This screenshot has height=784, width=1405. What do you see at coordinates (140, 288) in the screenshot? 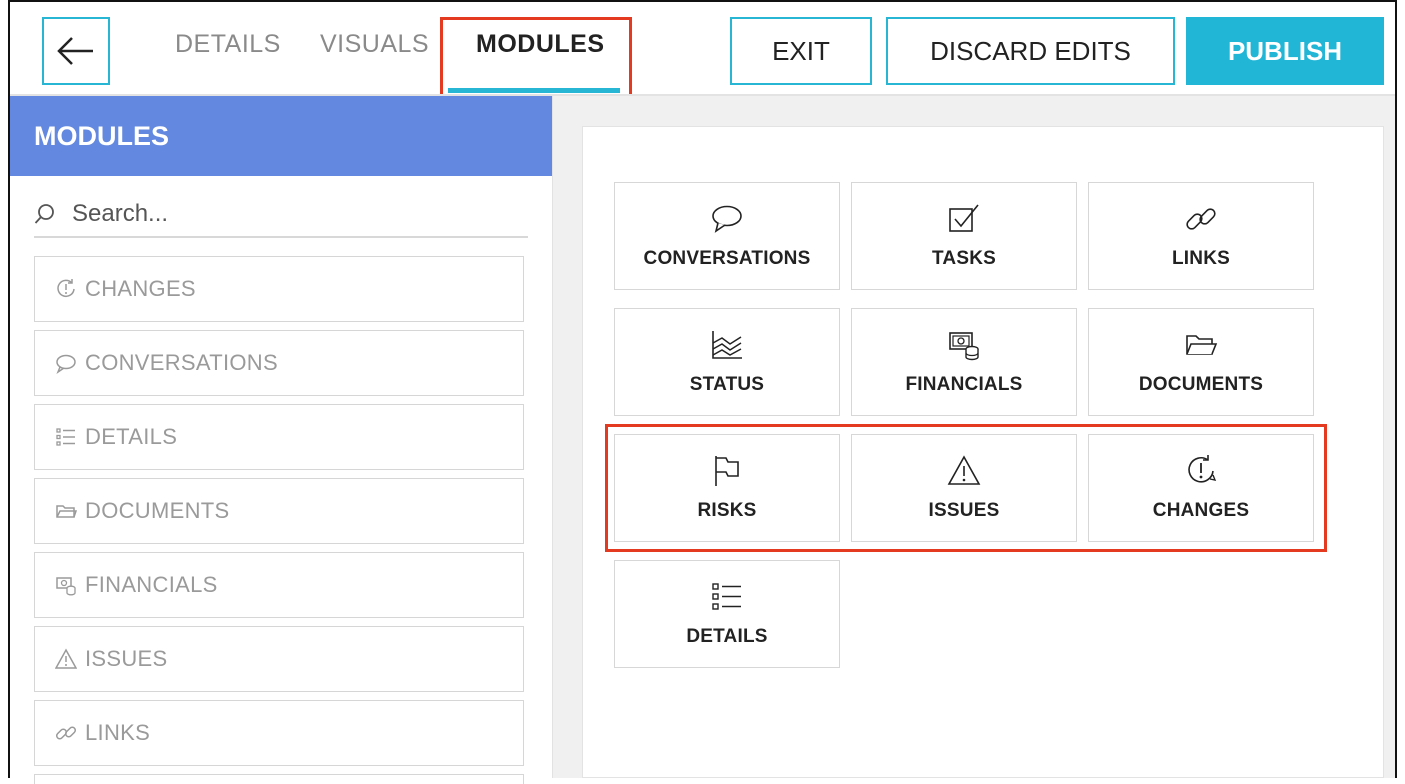
I see `sidebar-item-label: CHANGES` at bounding box center [140, 288].